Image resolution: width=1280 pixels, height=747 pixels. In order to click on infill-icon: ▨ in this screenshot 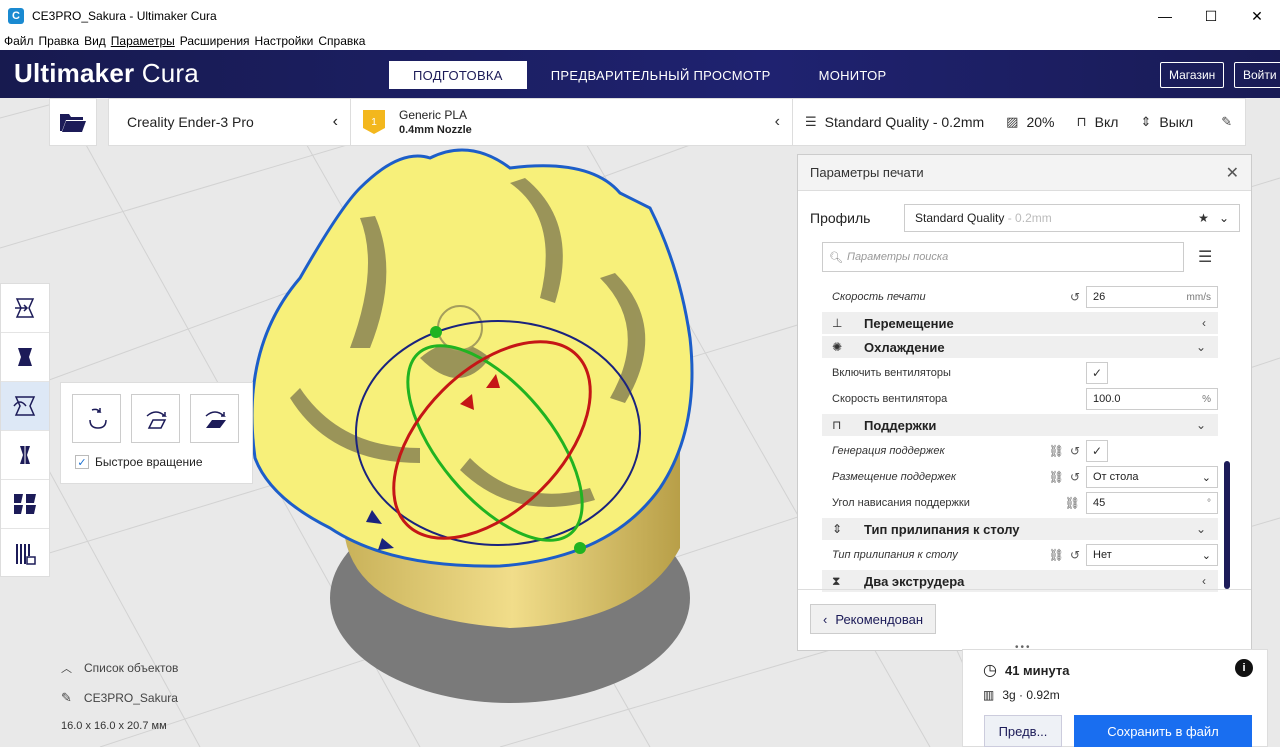, I will do `click(1012, 121)`.